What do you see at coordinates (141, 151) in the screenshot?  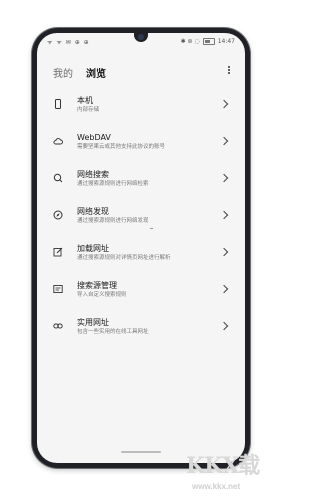 I see `list-item-webdav: WebDAV 需要坚果云或其他支持此协议的账号` at bounding box center [141, 151].